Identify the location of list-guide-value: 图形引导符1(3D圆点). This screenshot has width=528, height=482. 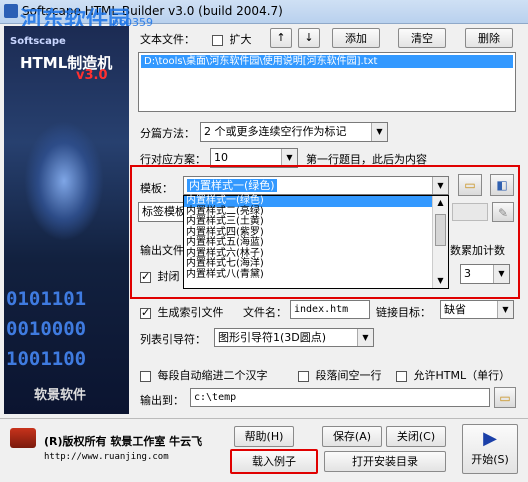
(272, 337).